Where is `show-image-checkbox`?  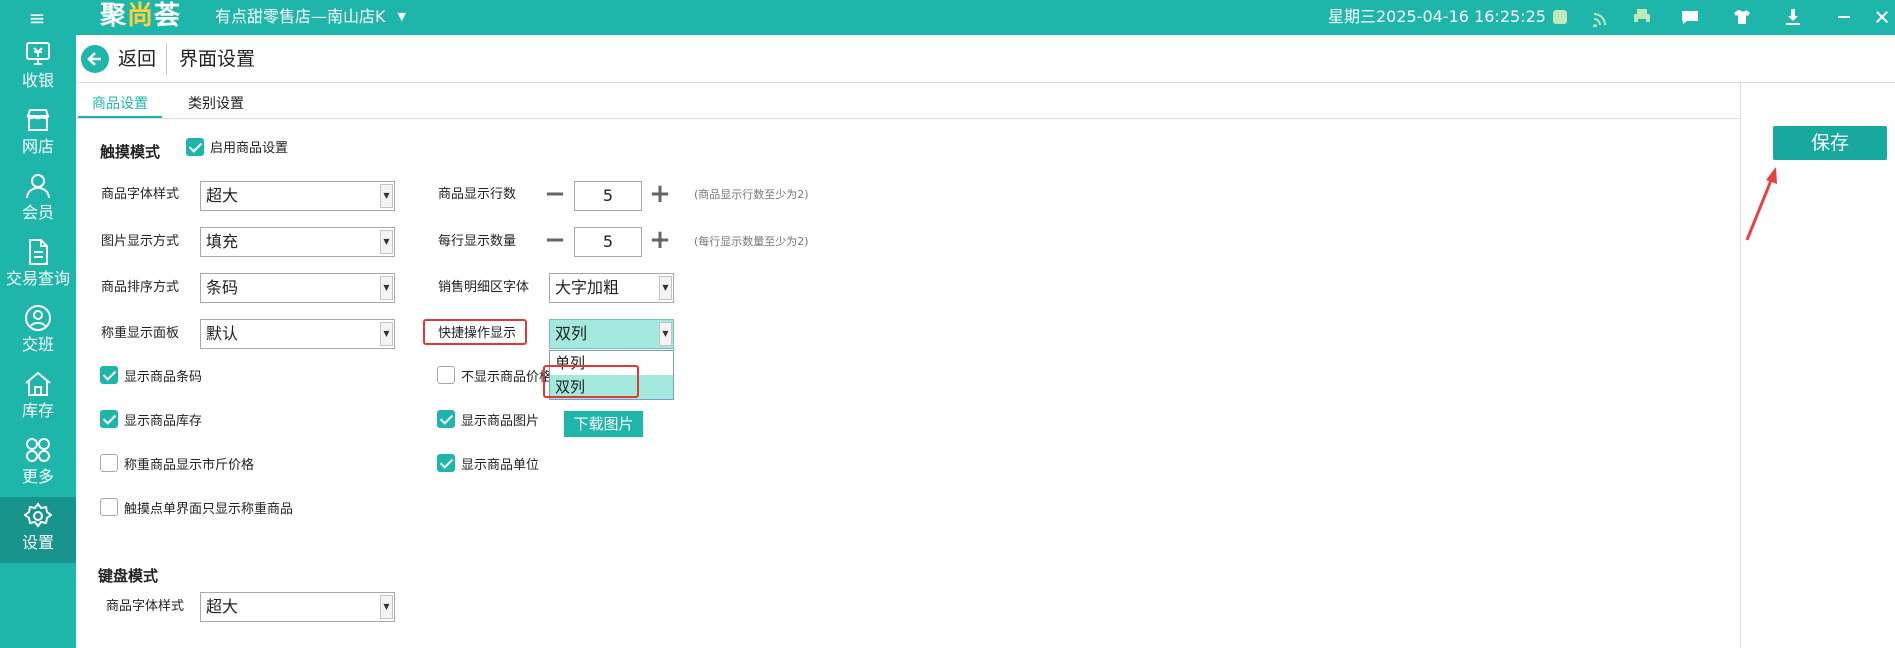 show-image-checkbox is located at coordinates (446, 419).